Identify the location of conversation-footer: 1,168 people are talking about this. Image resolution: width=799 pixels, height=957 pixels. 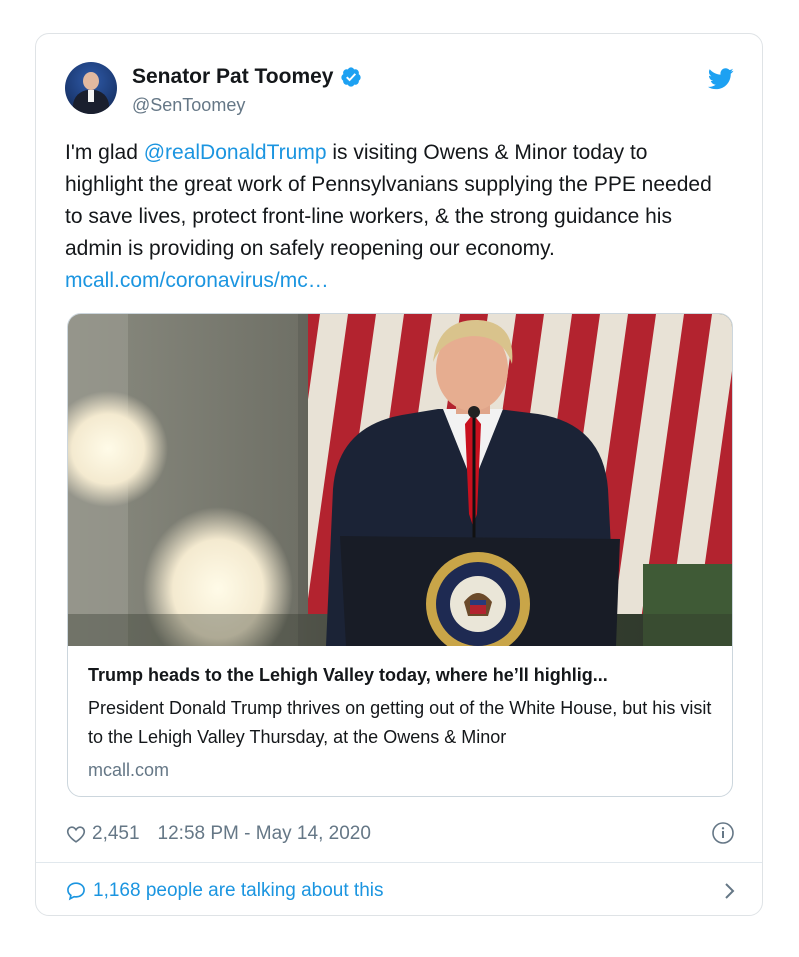
(400, 891).